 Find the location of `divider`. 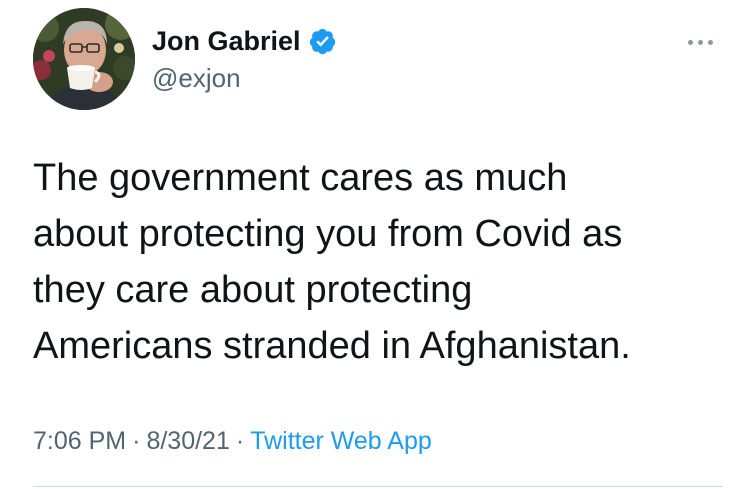

divider is located at coordinates (378, 486).